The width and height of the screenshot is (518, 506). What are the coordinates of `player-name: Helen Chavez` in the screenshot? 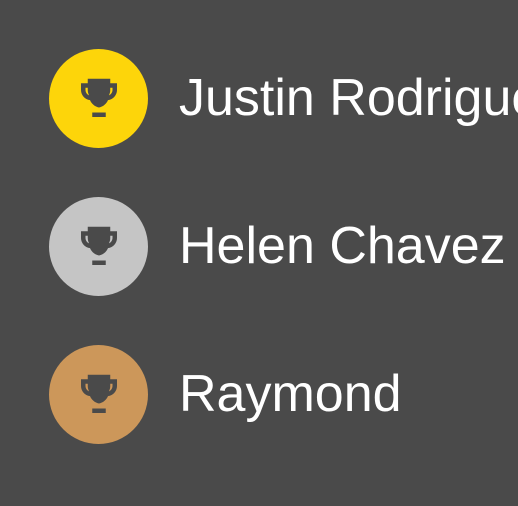 It's located at (342, 246).